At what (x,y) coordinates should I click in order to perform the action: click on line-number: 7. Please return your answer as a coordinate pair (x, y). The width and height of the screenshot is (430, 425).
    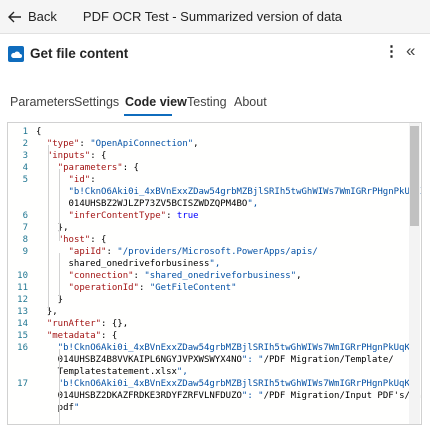
    Looking at the image, I should click on (25, 228).